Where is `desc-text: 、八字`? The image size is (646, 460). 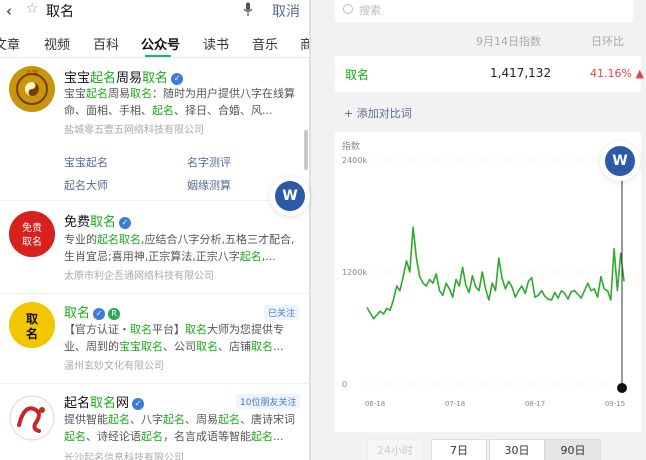 desc-text: 、八字 is located at coordinates (146, 419).